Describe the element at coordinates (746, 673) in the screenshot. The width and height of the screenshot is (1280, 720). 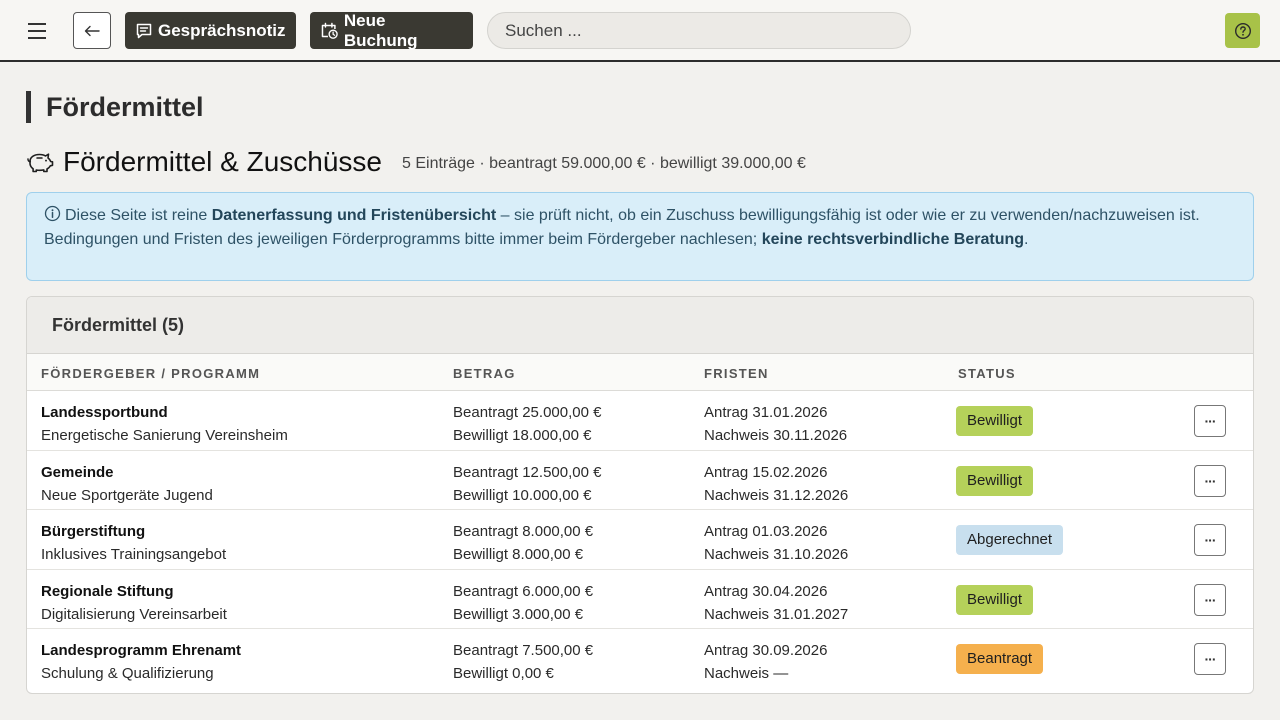
I see `deadline-proof: Nachweis —` at that location.